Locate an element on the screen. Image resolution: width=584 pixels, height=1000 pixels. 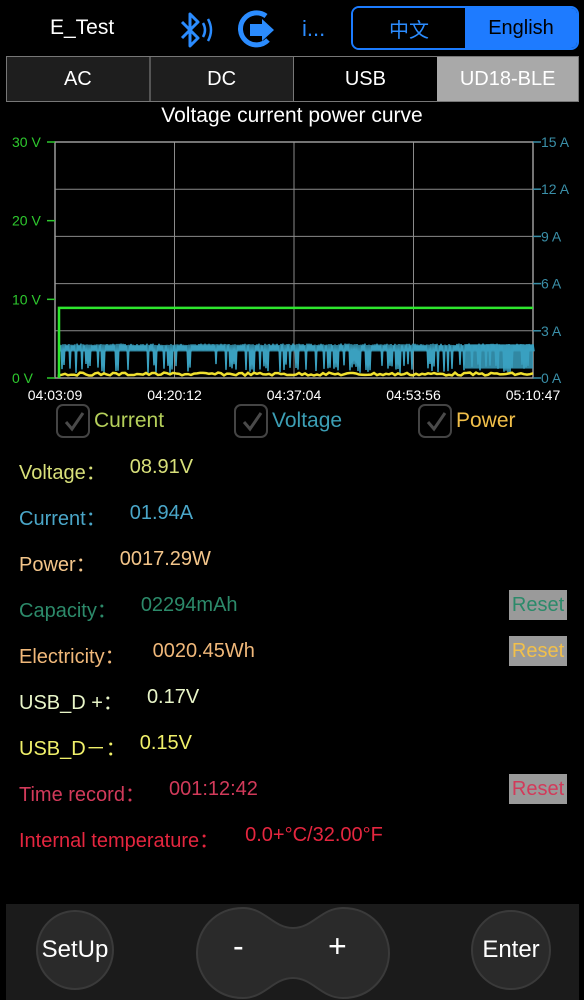
voltage-label: Voltage： is located at coordinates (62, 473).